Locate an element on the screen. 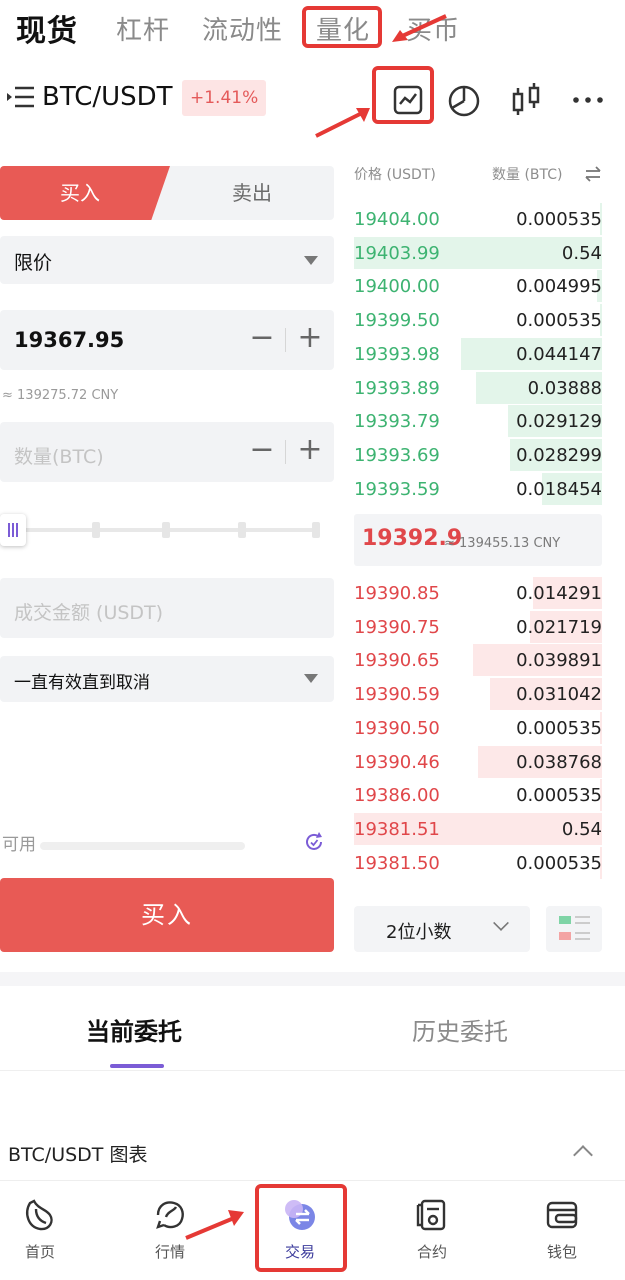  orderbook-qty: 0.031042 is located at coordinates (559, 695).